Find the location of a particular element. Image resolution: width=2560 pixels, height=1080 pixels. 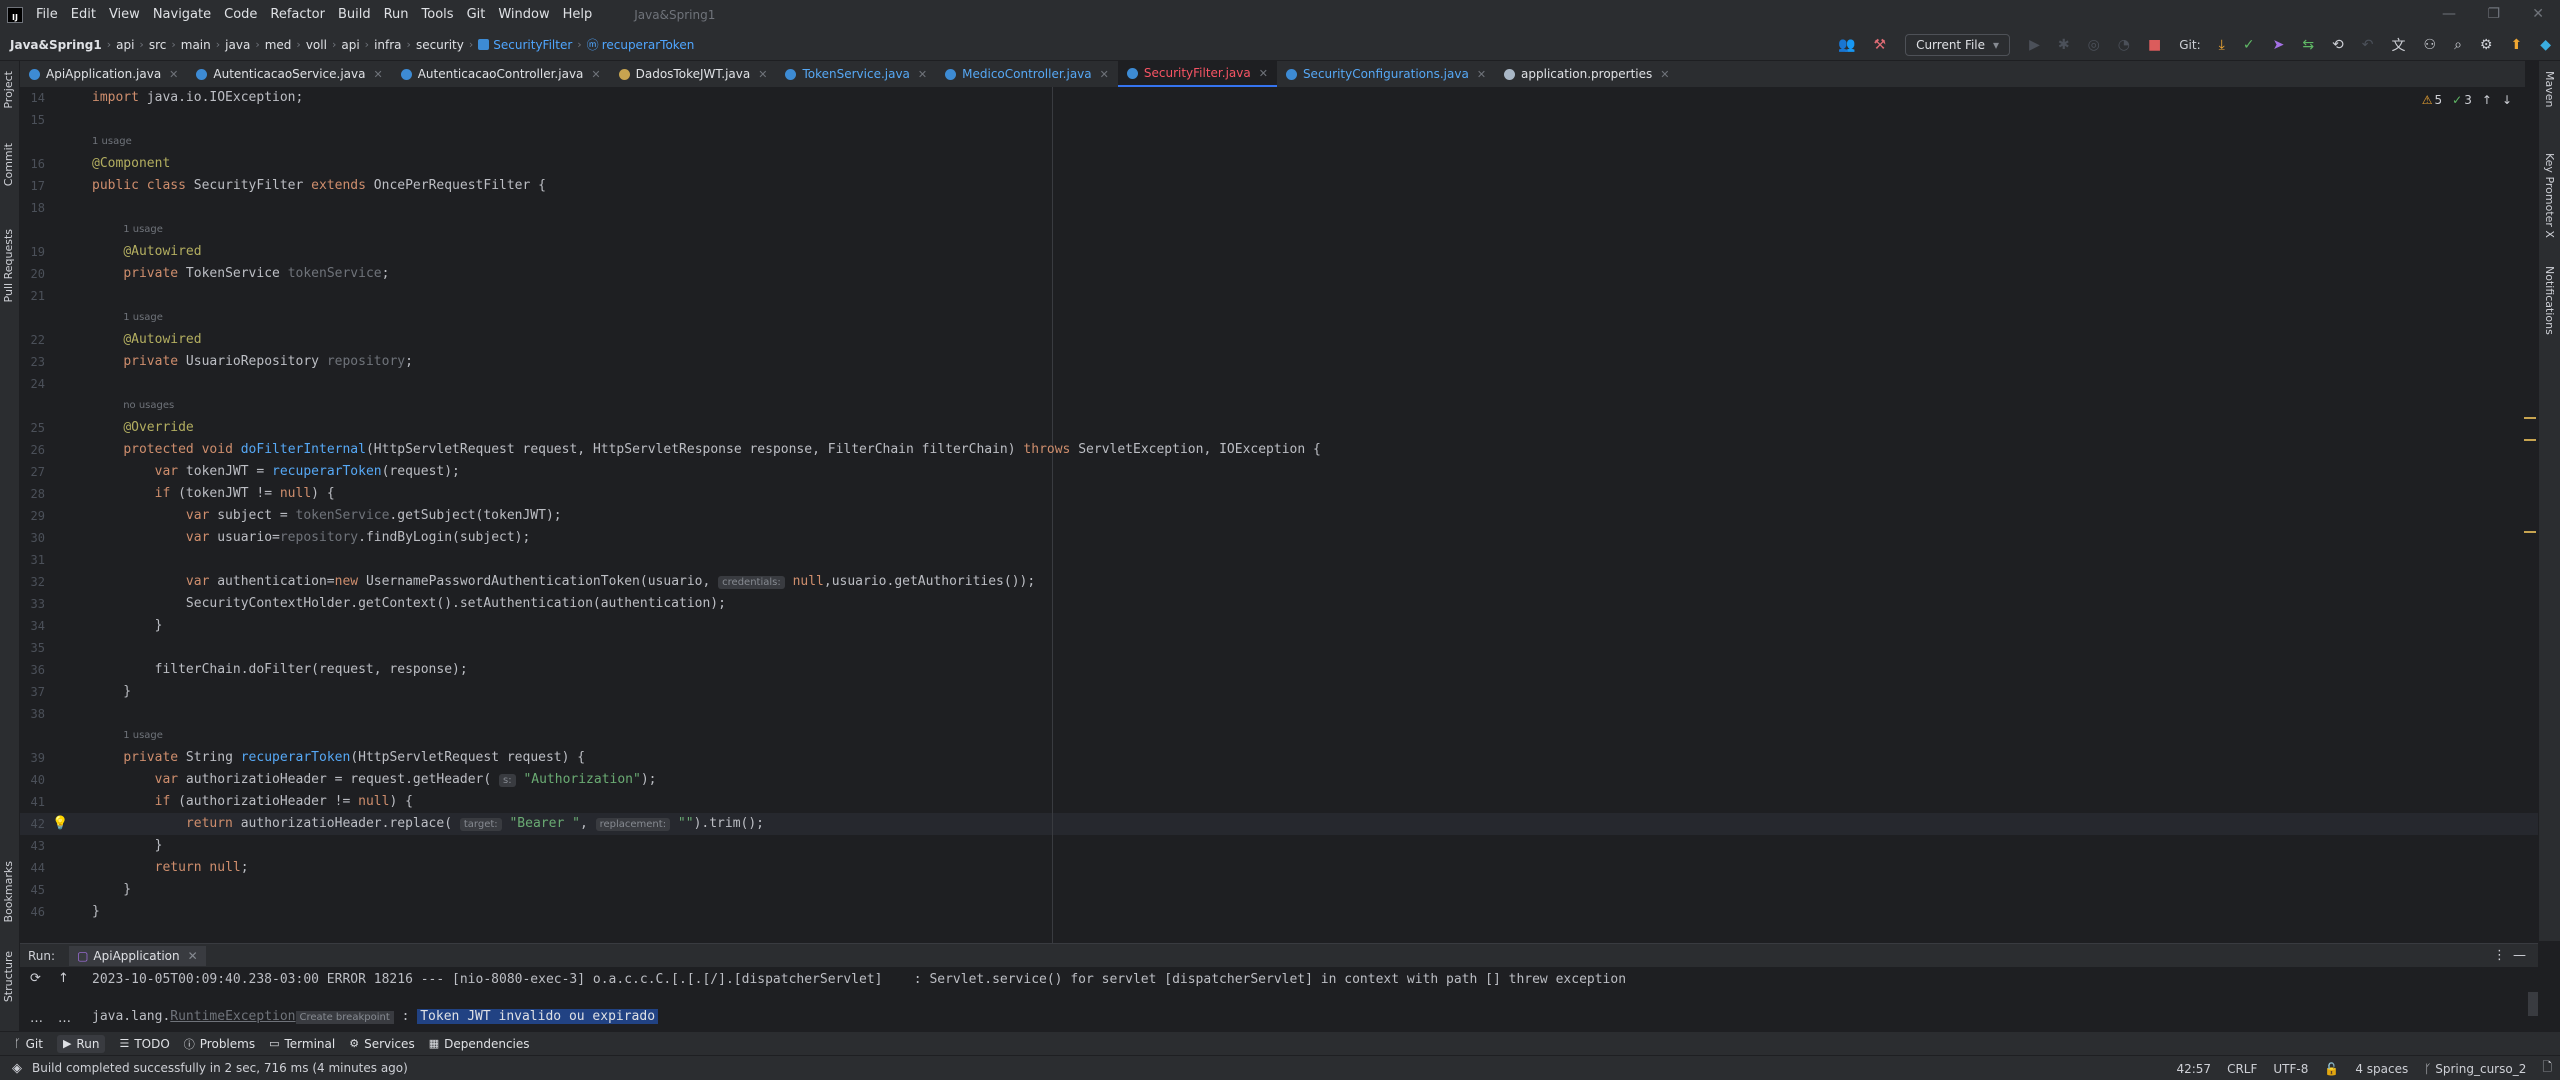

rollback-icon: ↶ is located at coordinates (2368, 45).